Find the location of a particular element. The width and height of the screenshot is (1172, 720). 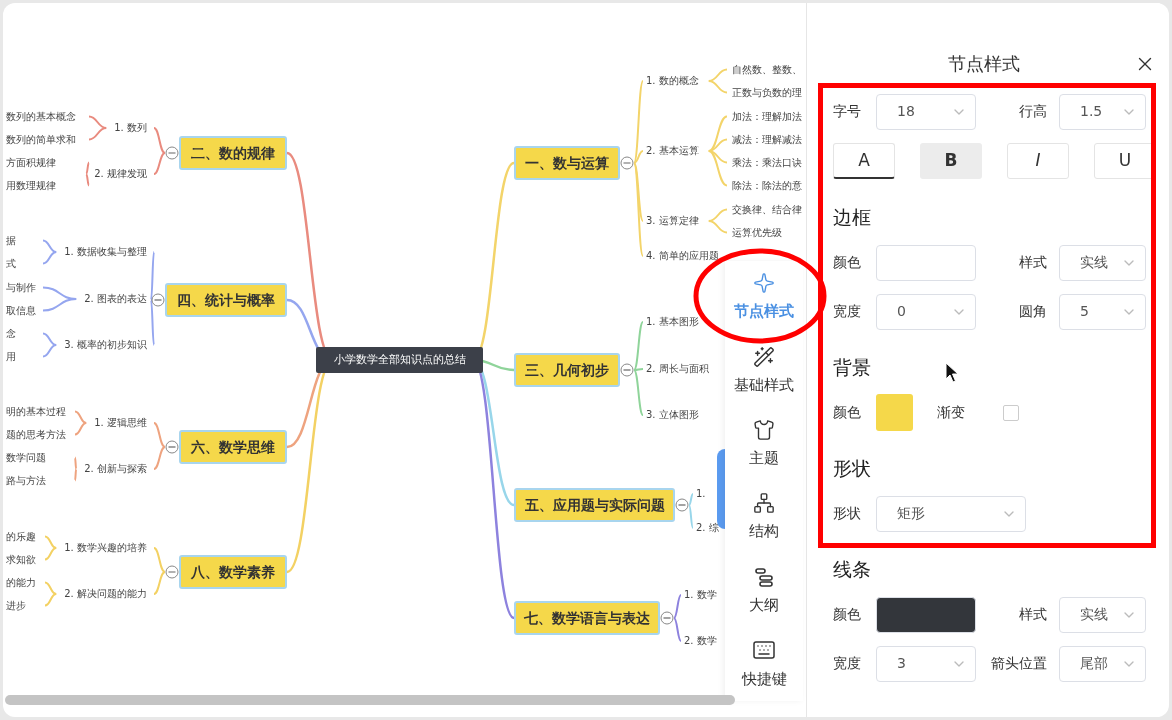

leaf-label: 据 is located at coordinates (11, 240).